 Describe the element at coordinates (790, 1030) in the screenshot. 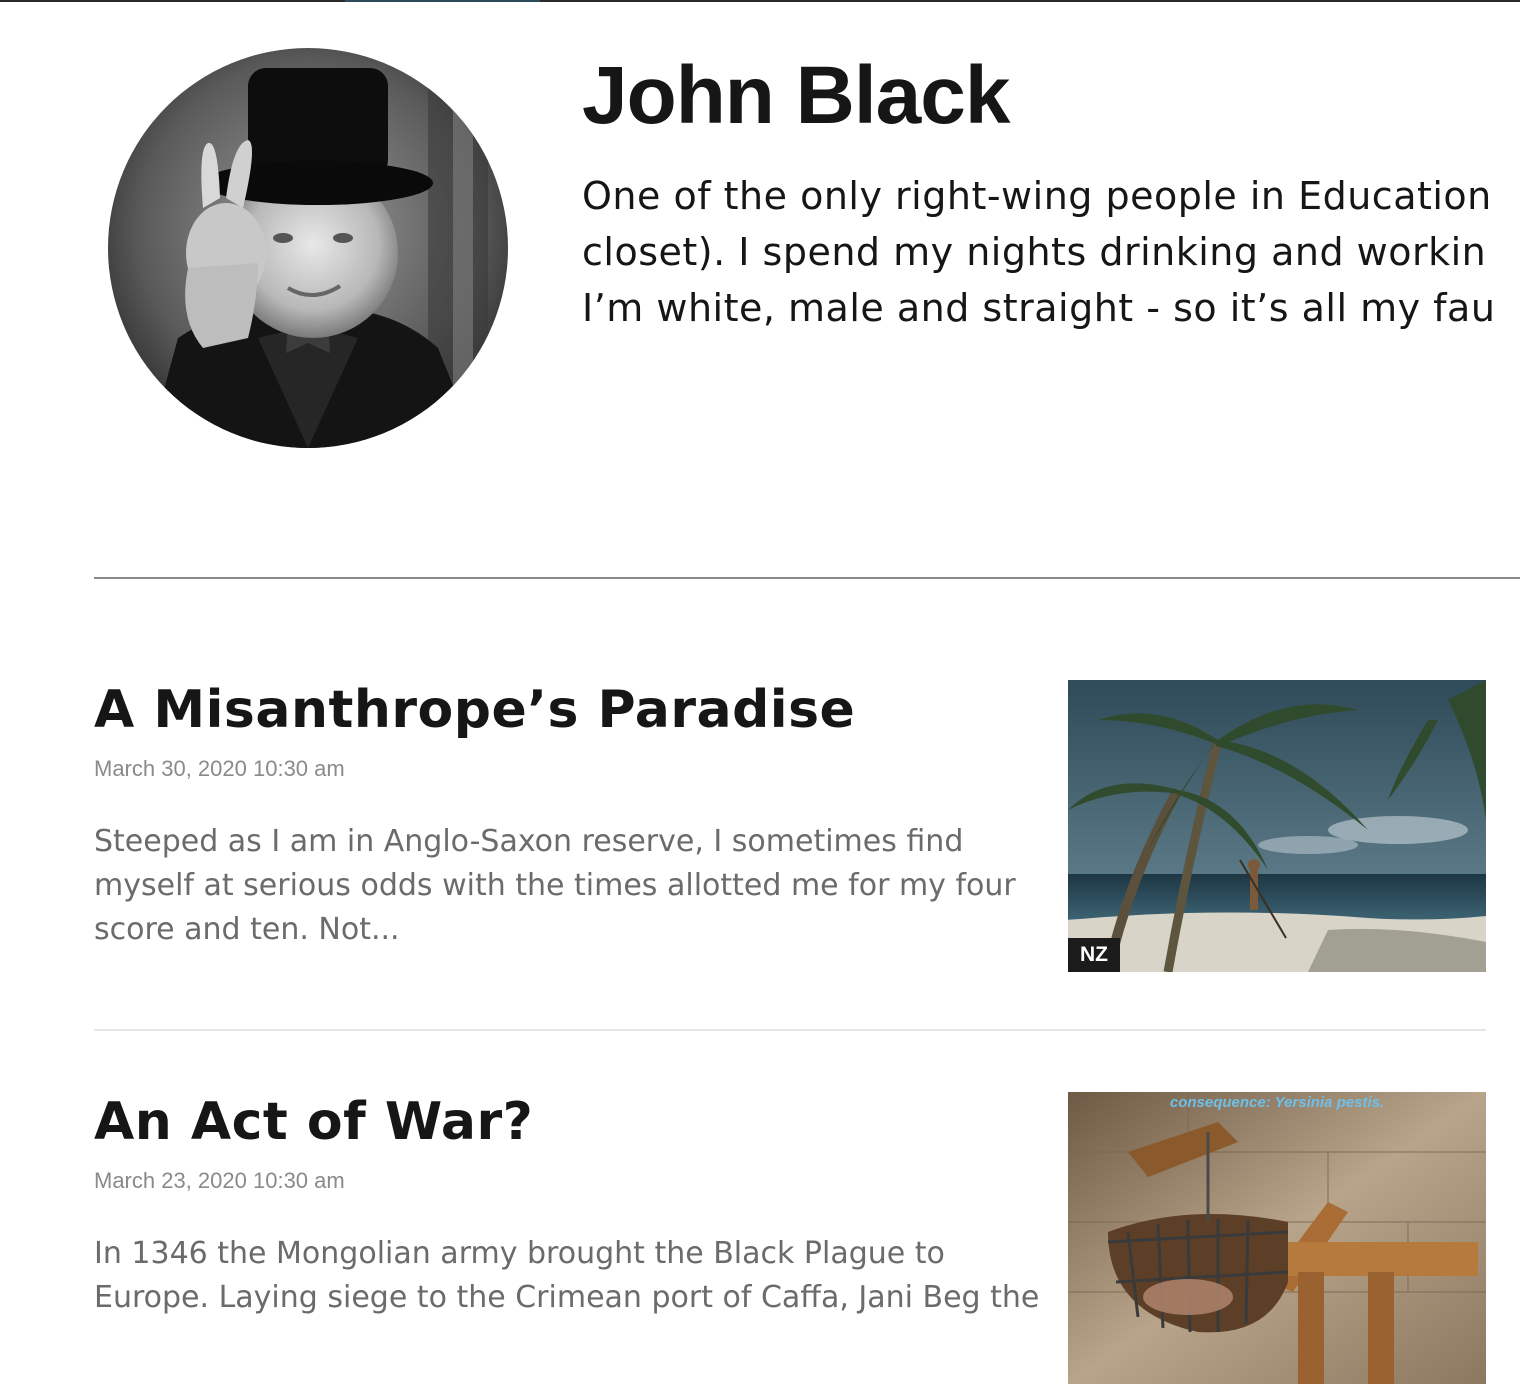

I see `article-divider` at that location.